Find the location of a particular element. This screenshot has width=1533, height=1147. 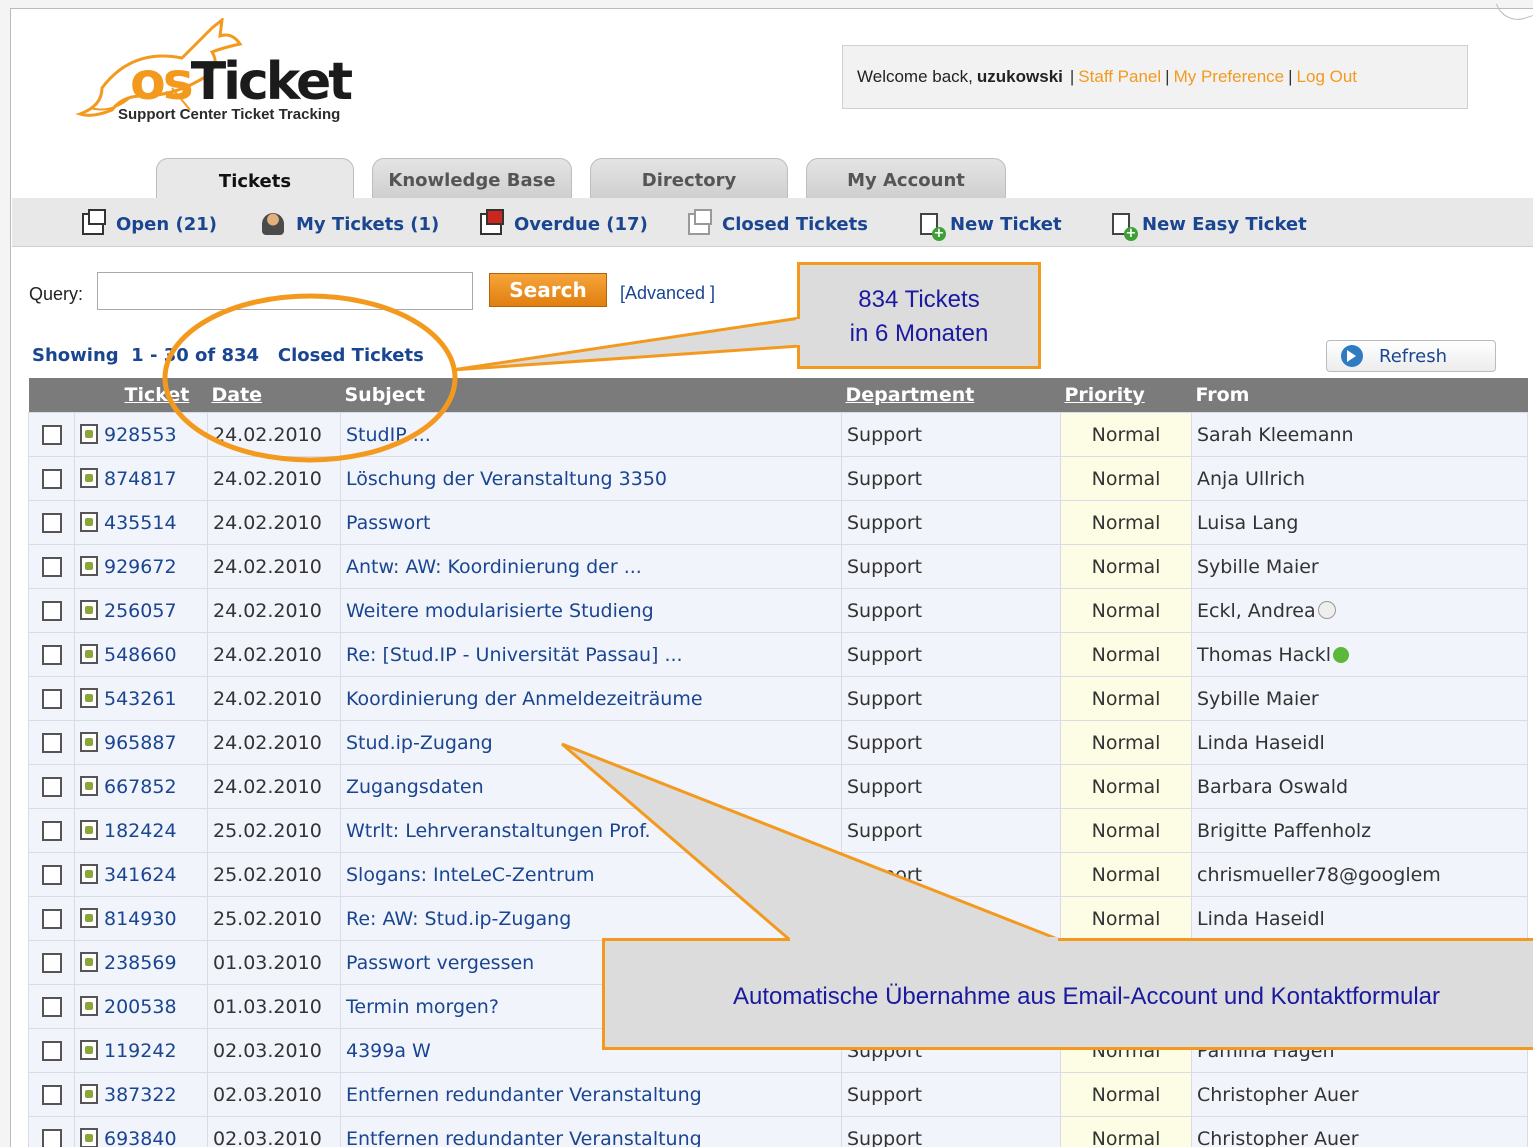

ticket-cell: 341624 is located at coordinates (141, 874).